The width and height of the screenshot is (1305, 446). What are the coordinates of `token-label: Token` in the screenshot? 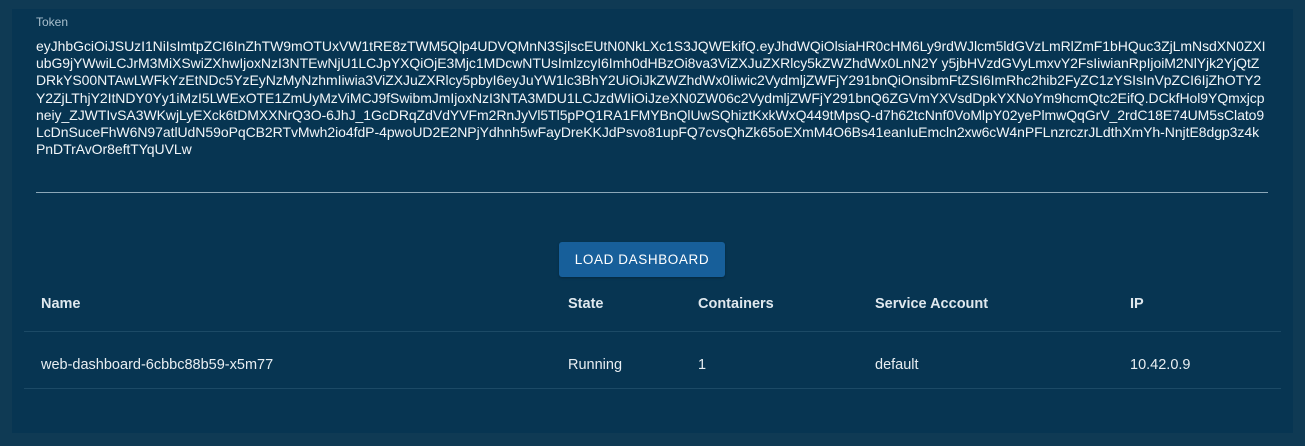 It's located at (52, 22).